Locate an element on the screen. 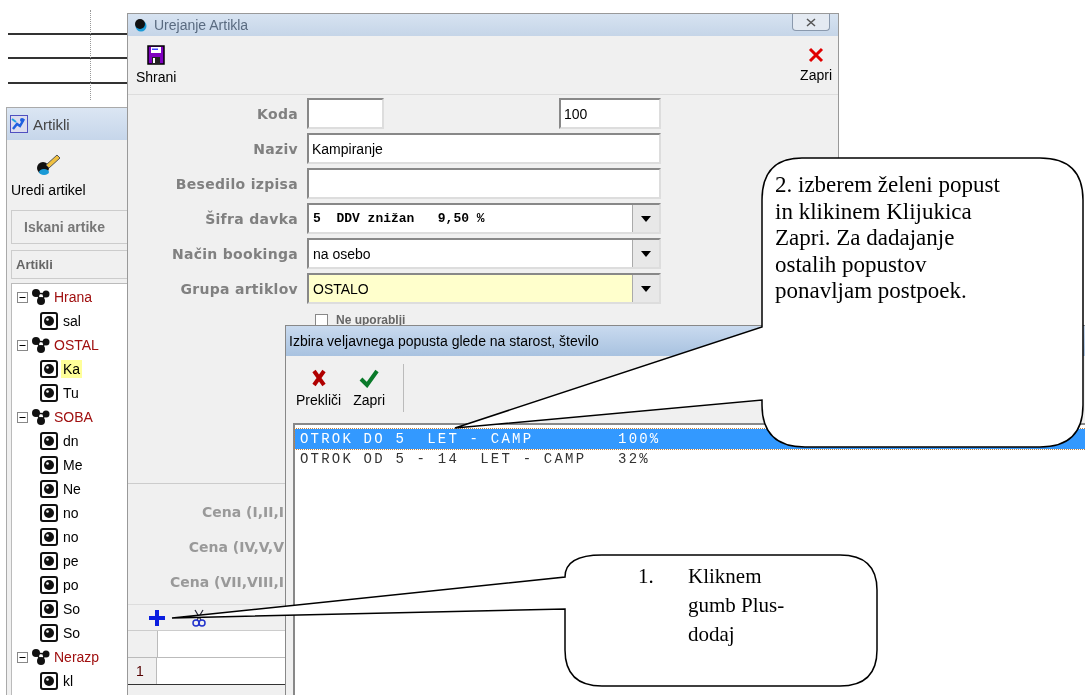  dropdown: 5 DDV znižan 9,50 % is located at coordinates (484, 218).